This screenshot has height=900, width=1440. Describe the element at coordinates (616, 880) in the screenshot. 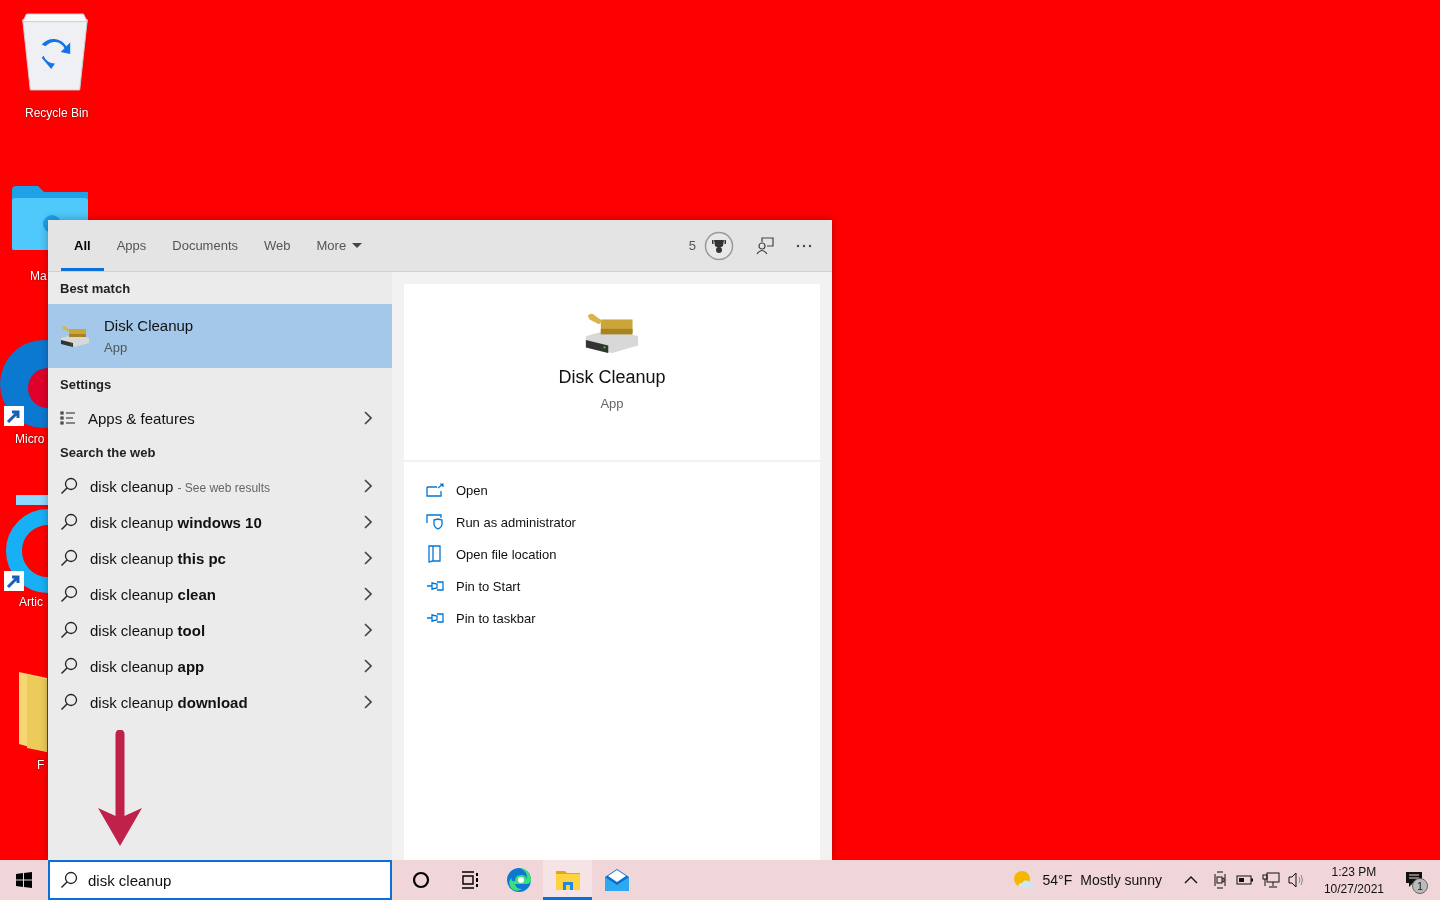

I see `mail-icon` at that location.